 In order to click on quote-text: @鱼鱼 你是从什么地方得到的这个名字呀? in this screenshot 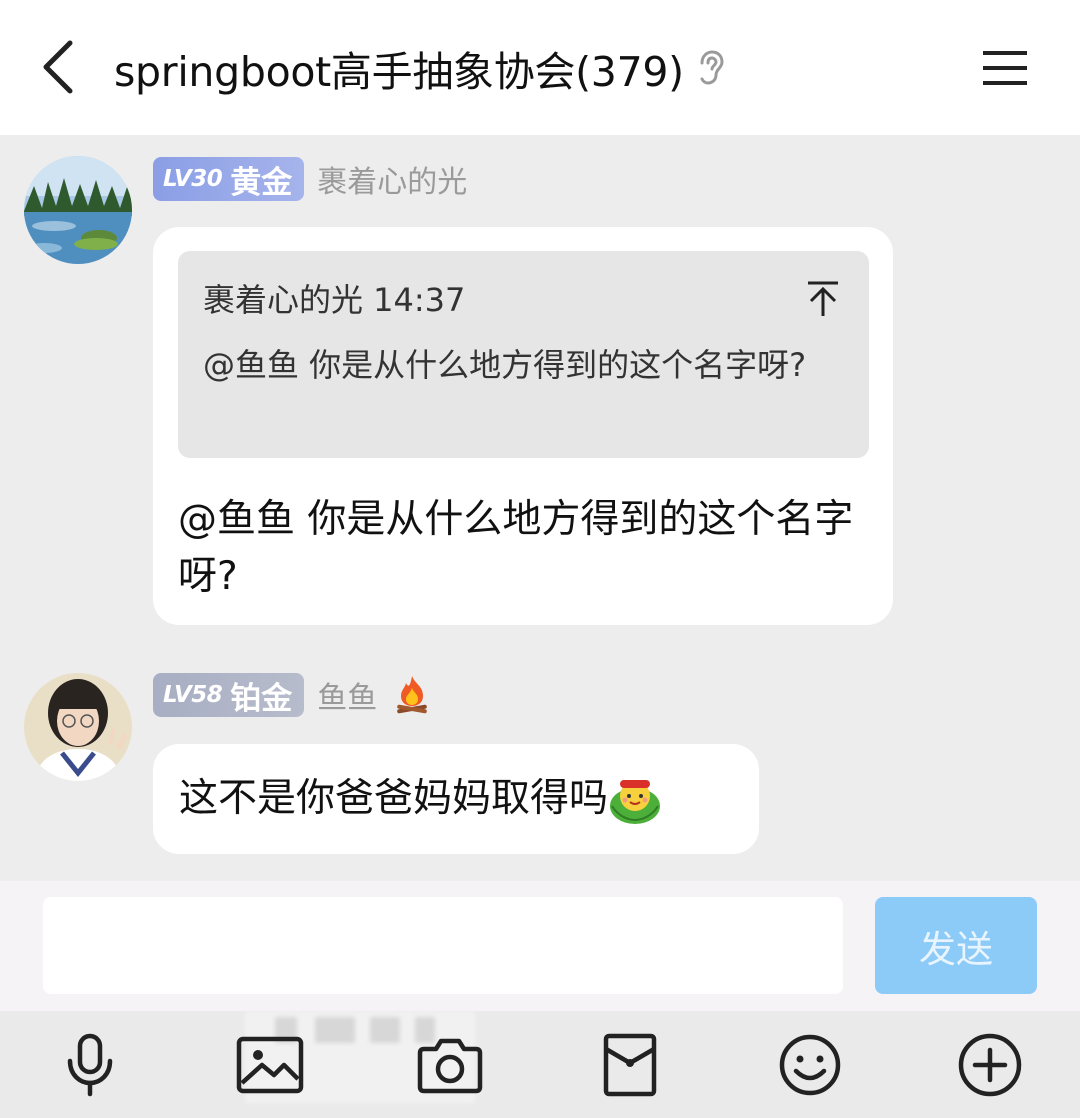, I will do `click(505, 365)`.